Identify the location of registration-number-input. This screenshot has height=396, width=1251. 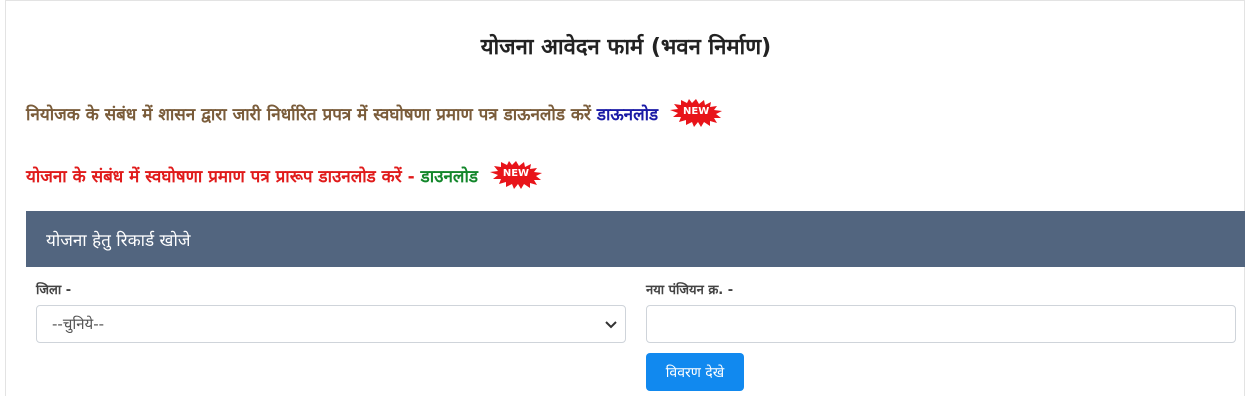
(941, 324).